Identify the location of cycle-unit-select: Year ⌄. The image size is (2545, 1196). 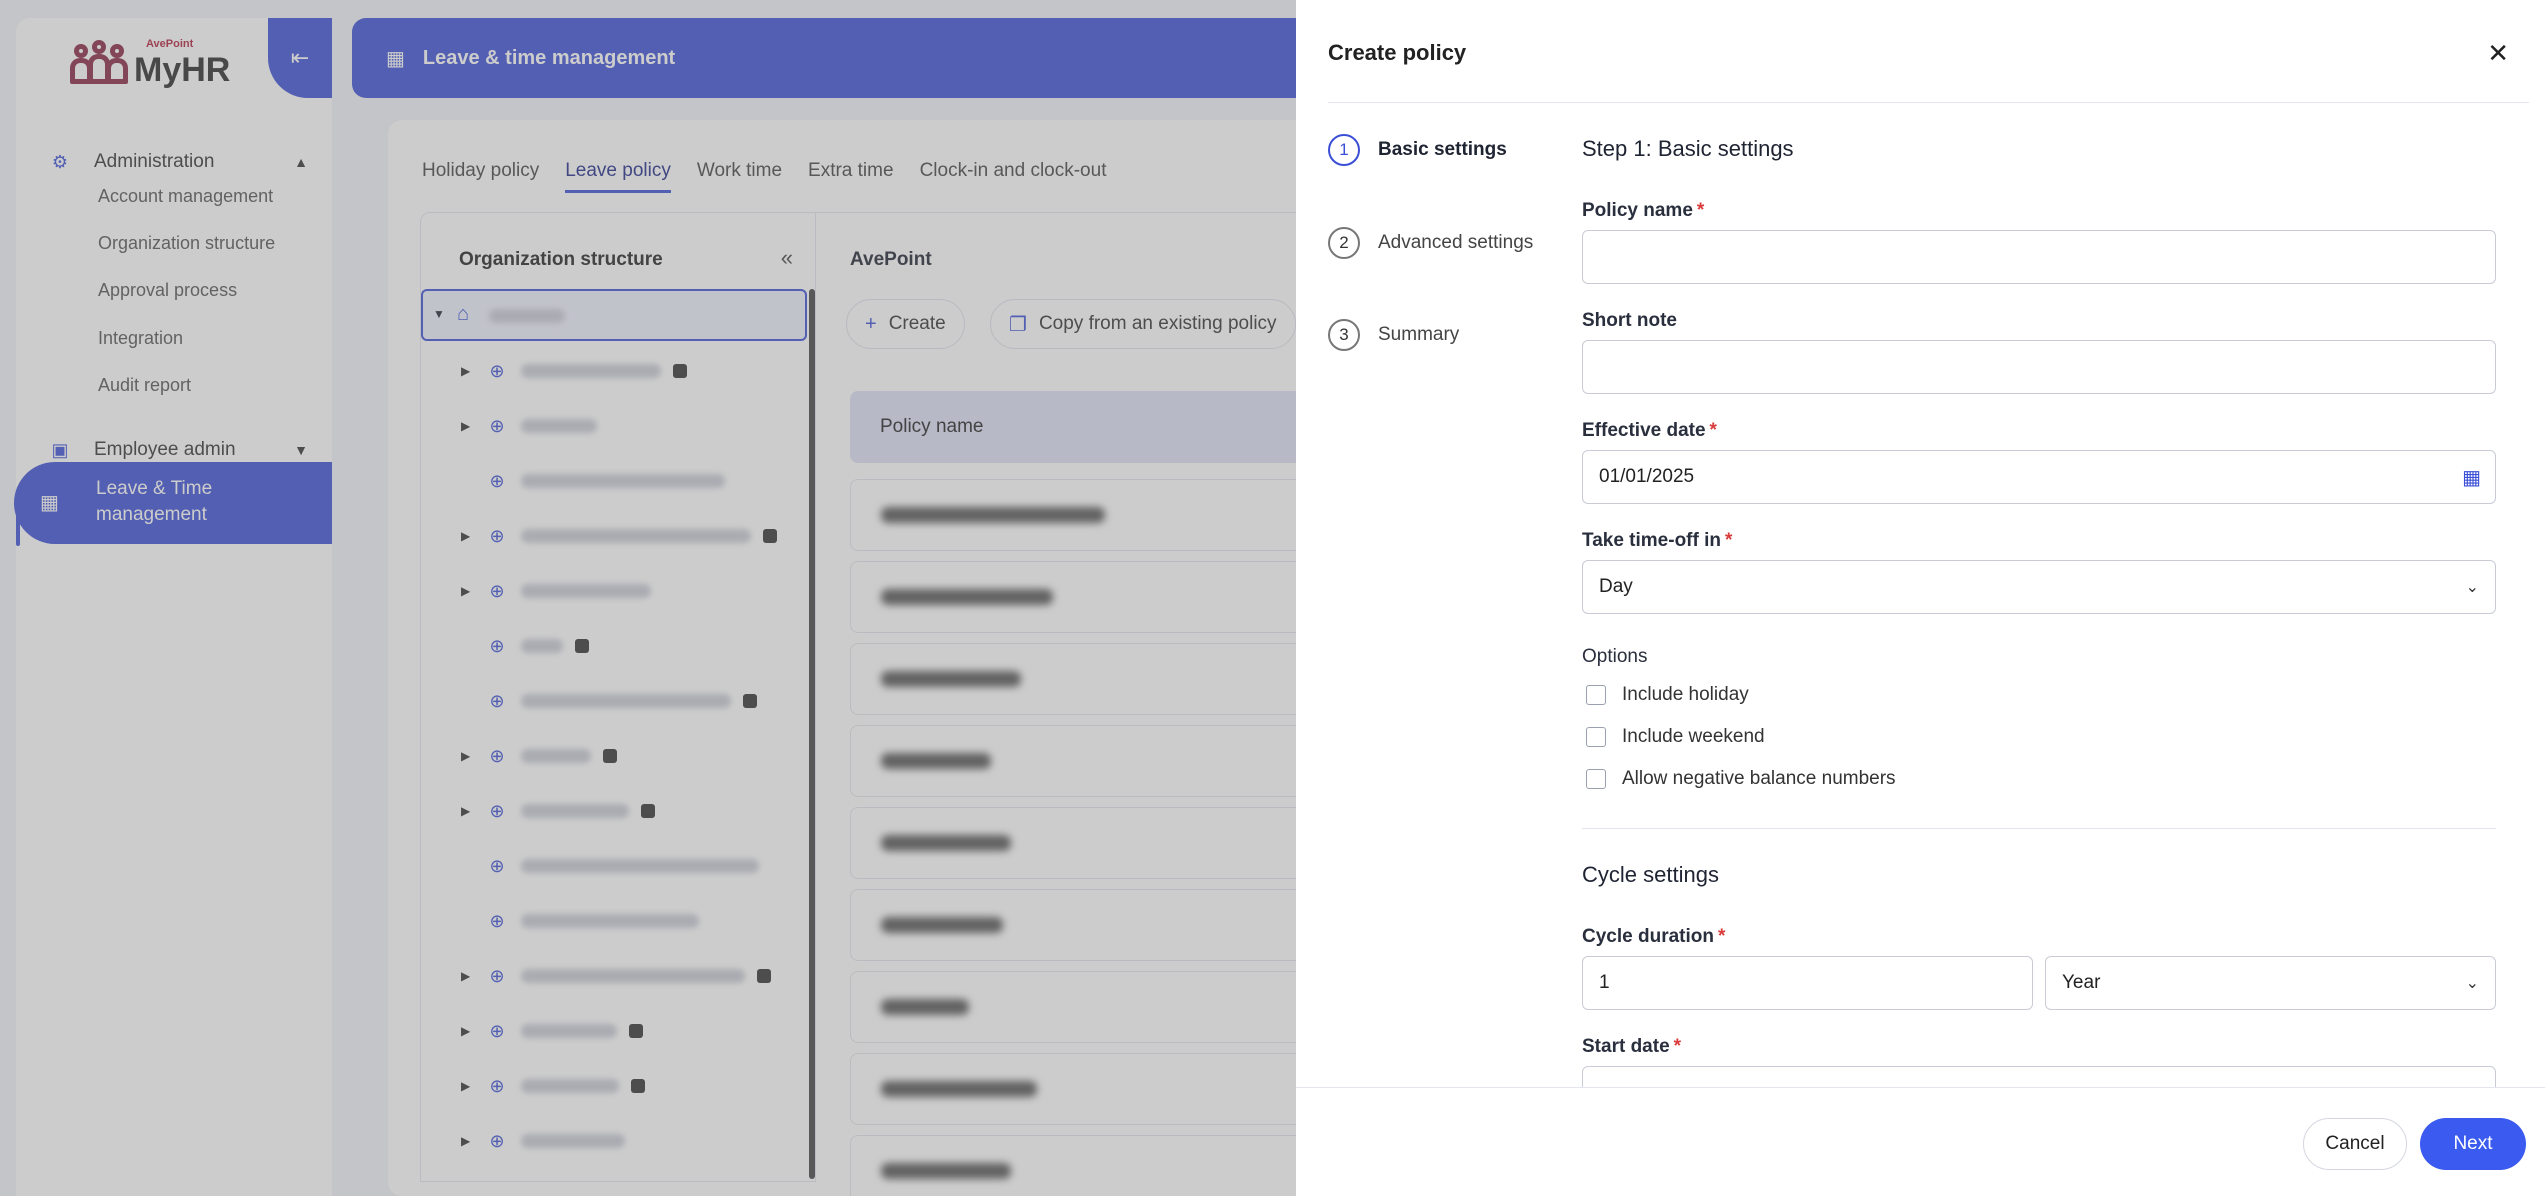
(2270, 983).